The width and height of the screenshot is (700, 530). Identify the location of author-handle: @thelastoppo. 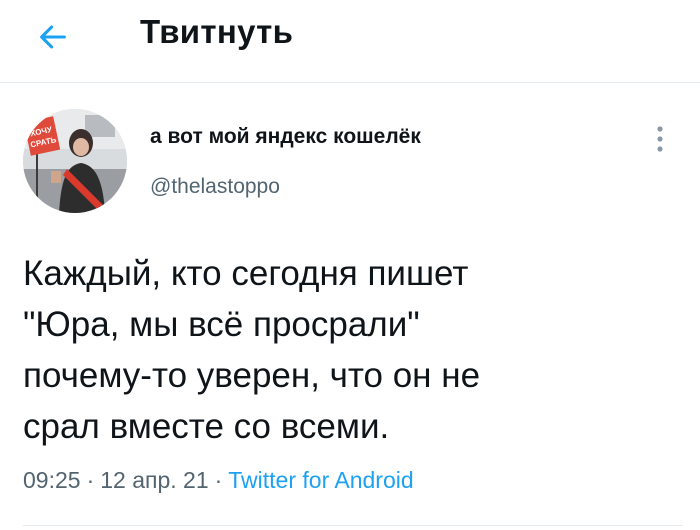
(215, 187).